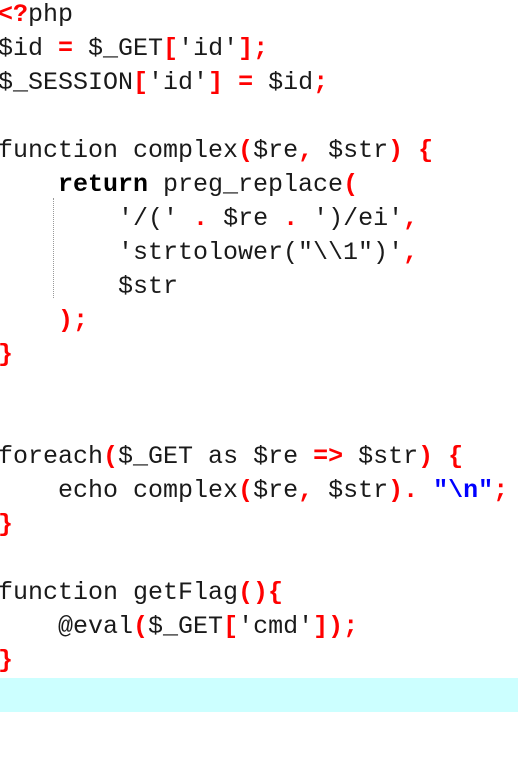  What do you see at coordinates (216, 82) in the screenshot?
I see `code-token: ]` at bounding box center [216, 82].